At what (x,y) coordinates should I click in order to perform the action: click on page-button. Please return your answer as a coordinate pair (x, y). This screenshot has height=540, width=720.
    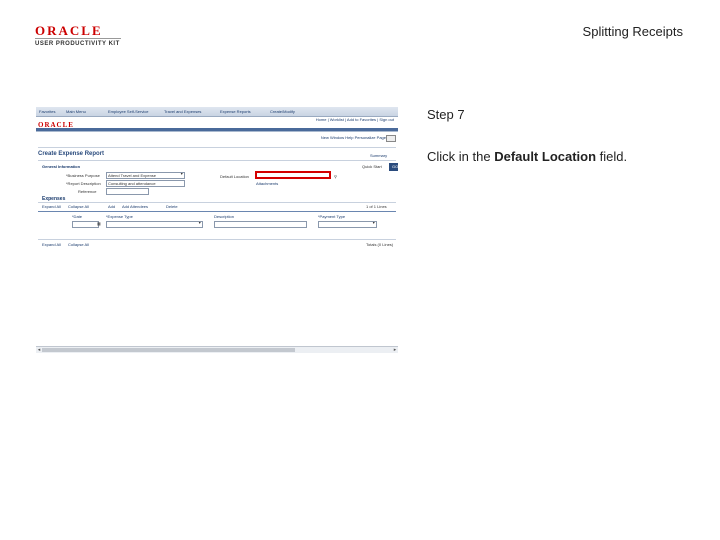
    Looking at the image, I should click on (391, 138).